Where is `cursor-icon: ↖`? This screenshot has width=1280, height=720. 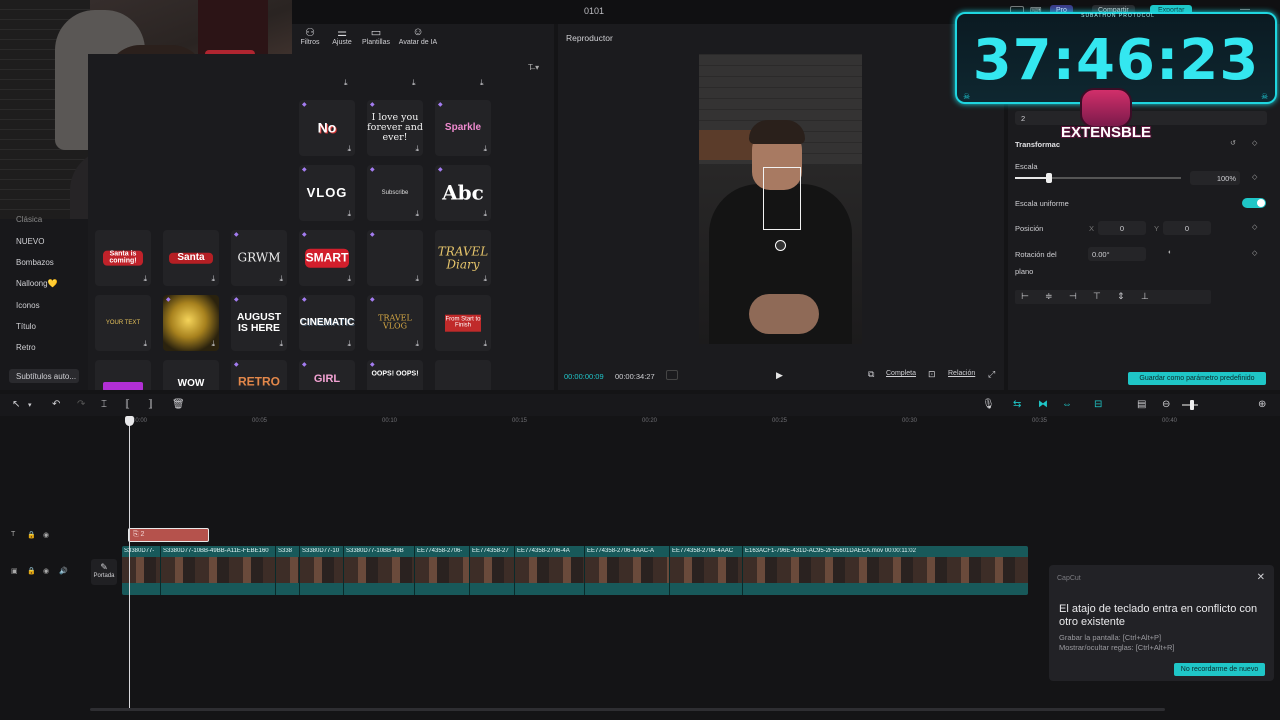 cursor-icon: ↖ is located at coordinates (16, 404).